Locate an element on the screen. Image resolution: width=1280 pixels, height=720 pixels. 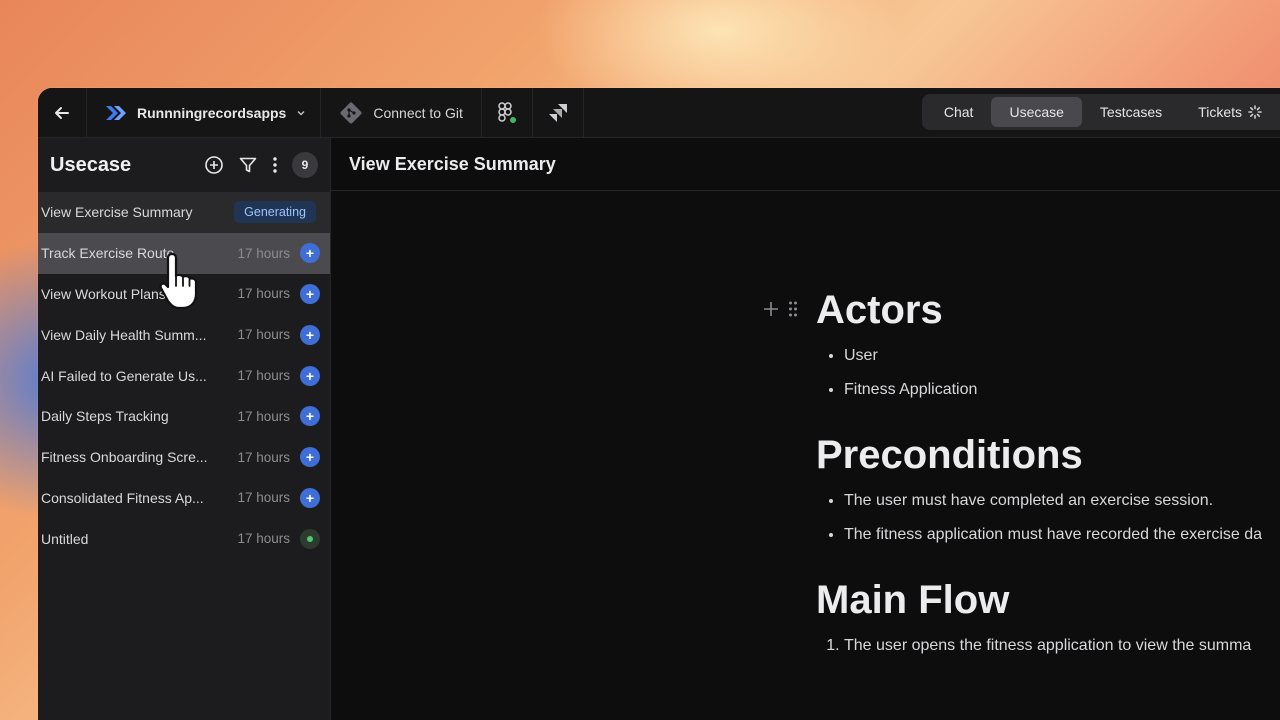
add-circle-icon is located at coordinates (214, 165).